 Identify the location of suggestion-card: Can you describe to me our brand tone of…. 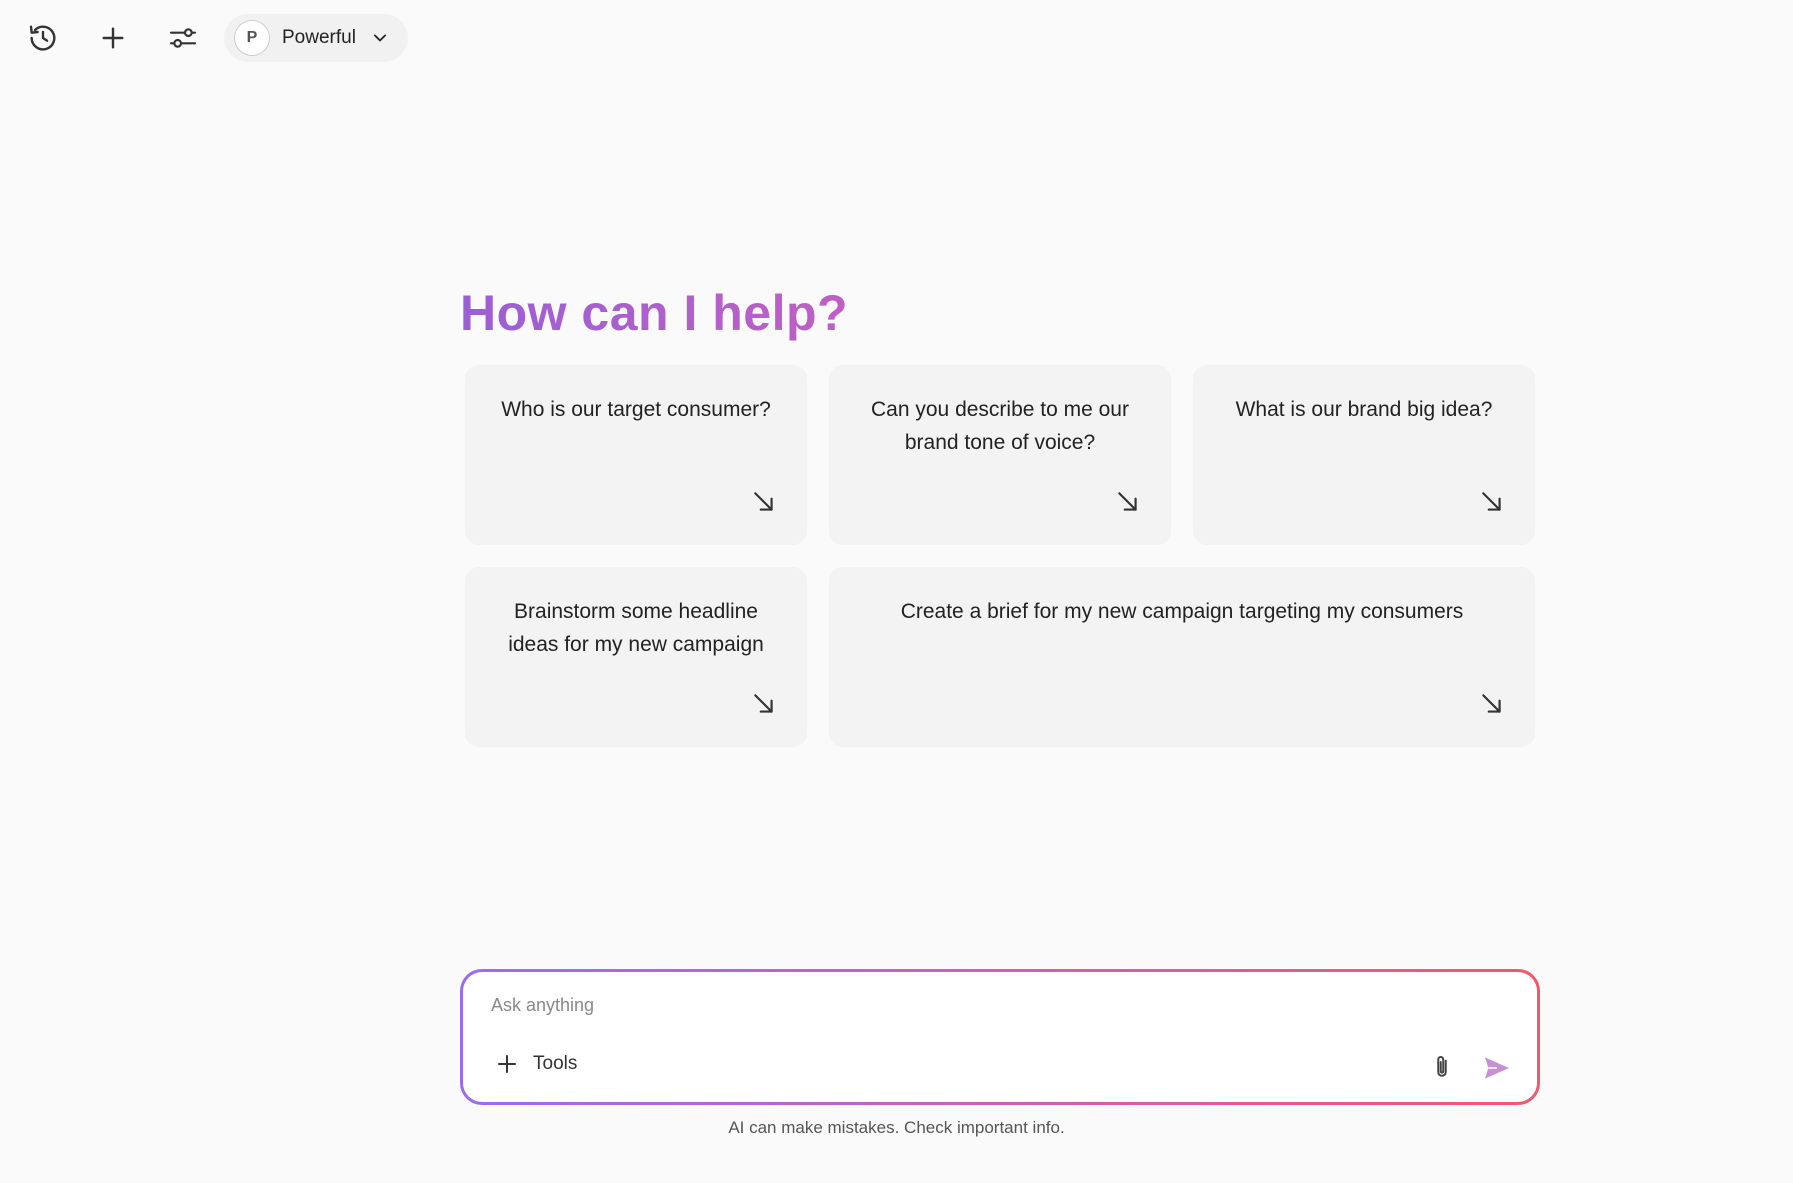
(1000, 455).